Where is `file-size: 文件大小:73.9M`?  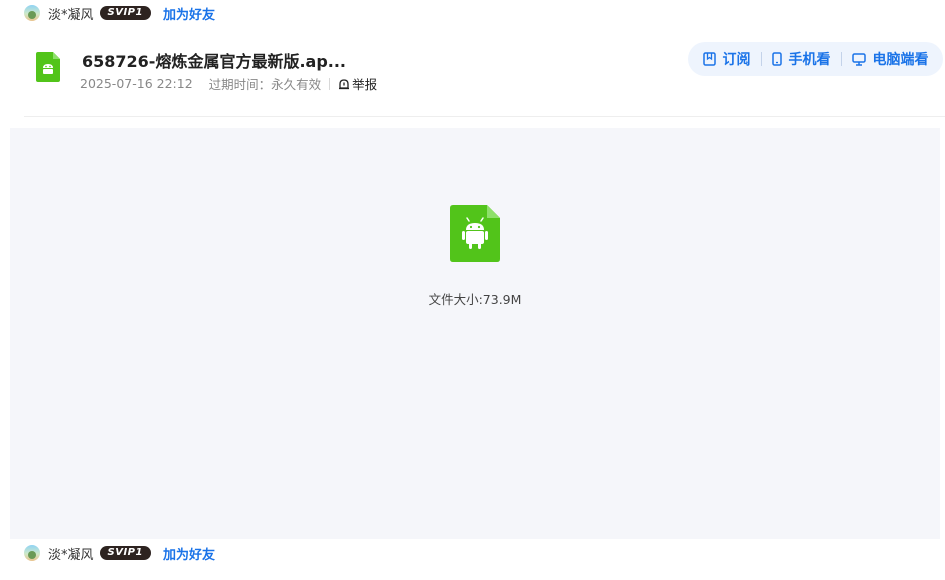
file-size: 文件大小:73.9M is located at coordinates (475, 299).